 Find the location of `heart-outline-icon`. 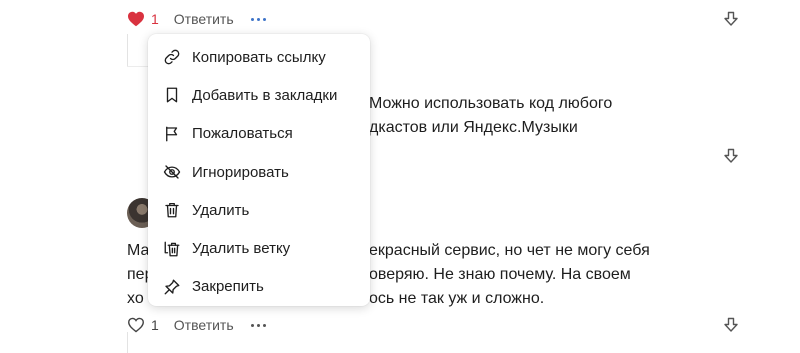

heart-outline-icon is located at coordinates (136, 325).